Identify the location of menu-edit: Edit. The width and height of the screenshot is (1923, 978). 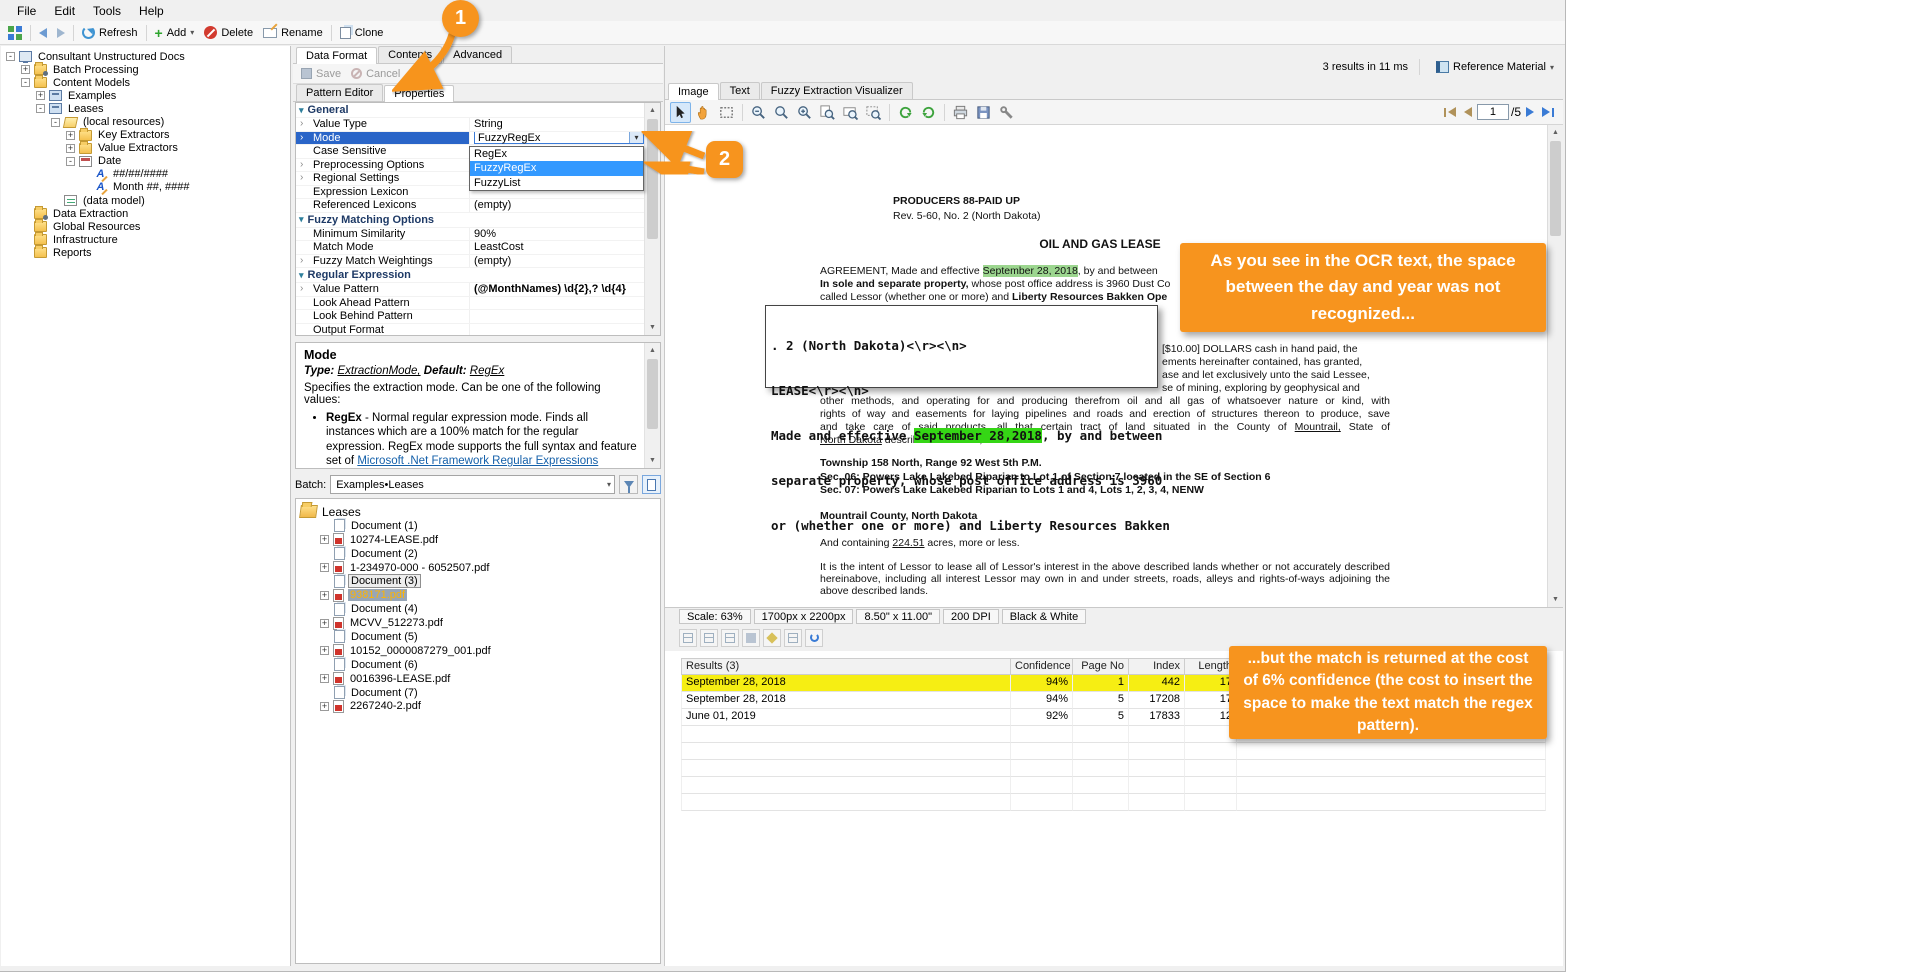
(64, 11).